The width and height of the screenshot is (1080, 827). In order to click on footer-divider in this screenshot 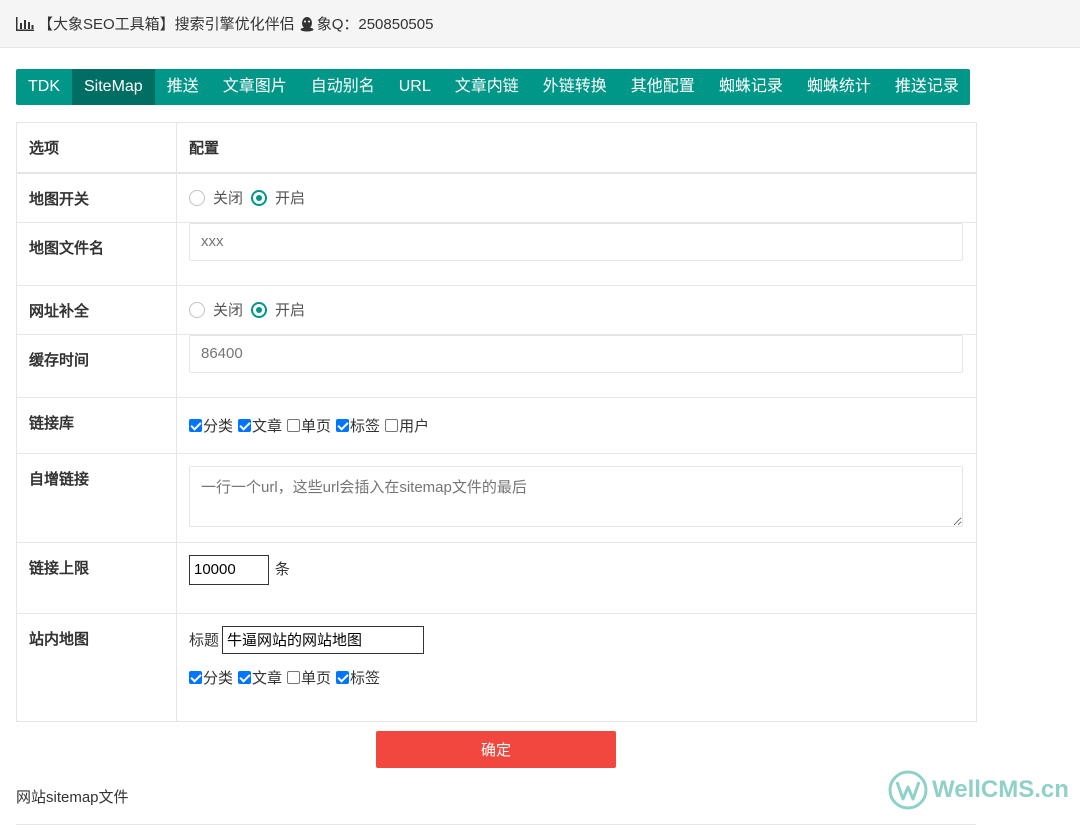, I will do `click(496, 824)`.